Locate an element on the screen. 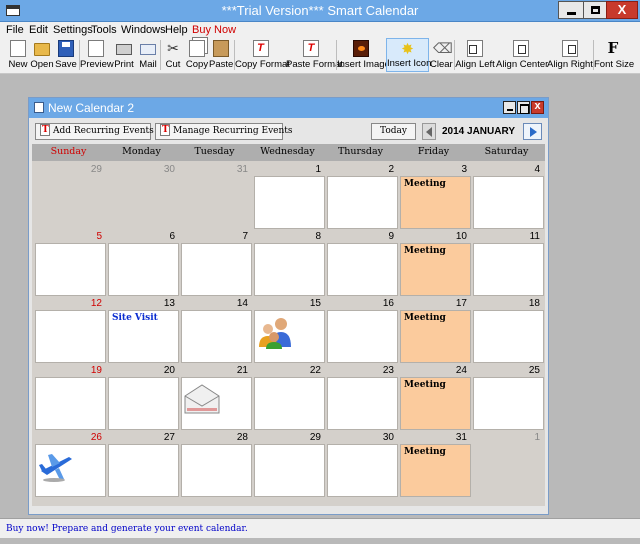 The width and height of the screenshot is (640, 544). day-cell: 2 is located at coordinates (361, 196).